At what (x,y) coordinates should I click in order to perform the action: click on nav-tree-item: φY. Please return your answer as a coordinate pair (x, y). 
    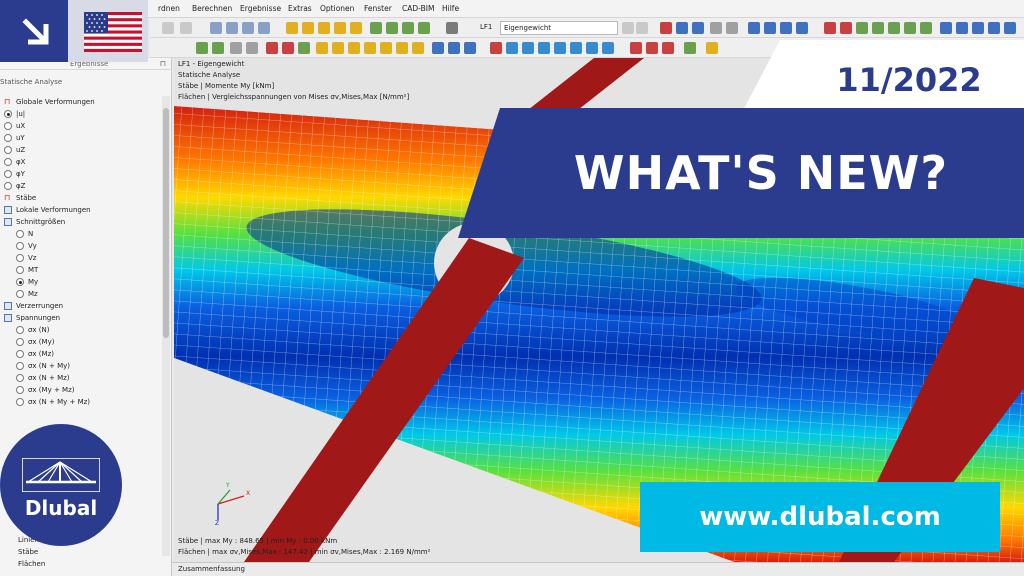
    Looking at the image, I should click on (81, 174).